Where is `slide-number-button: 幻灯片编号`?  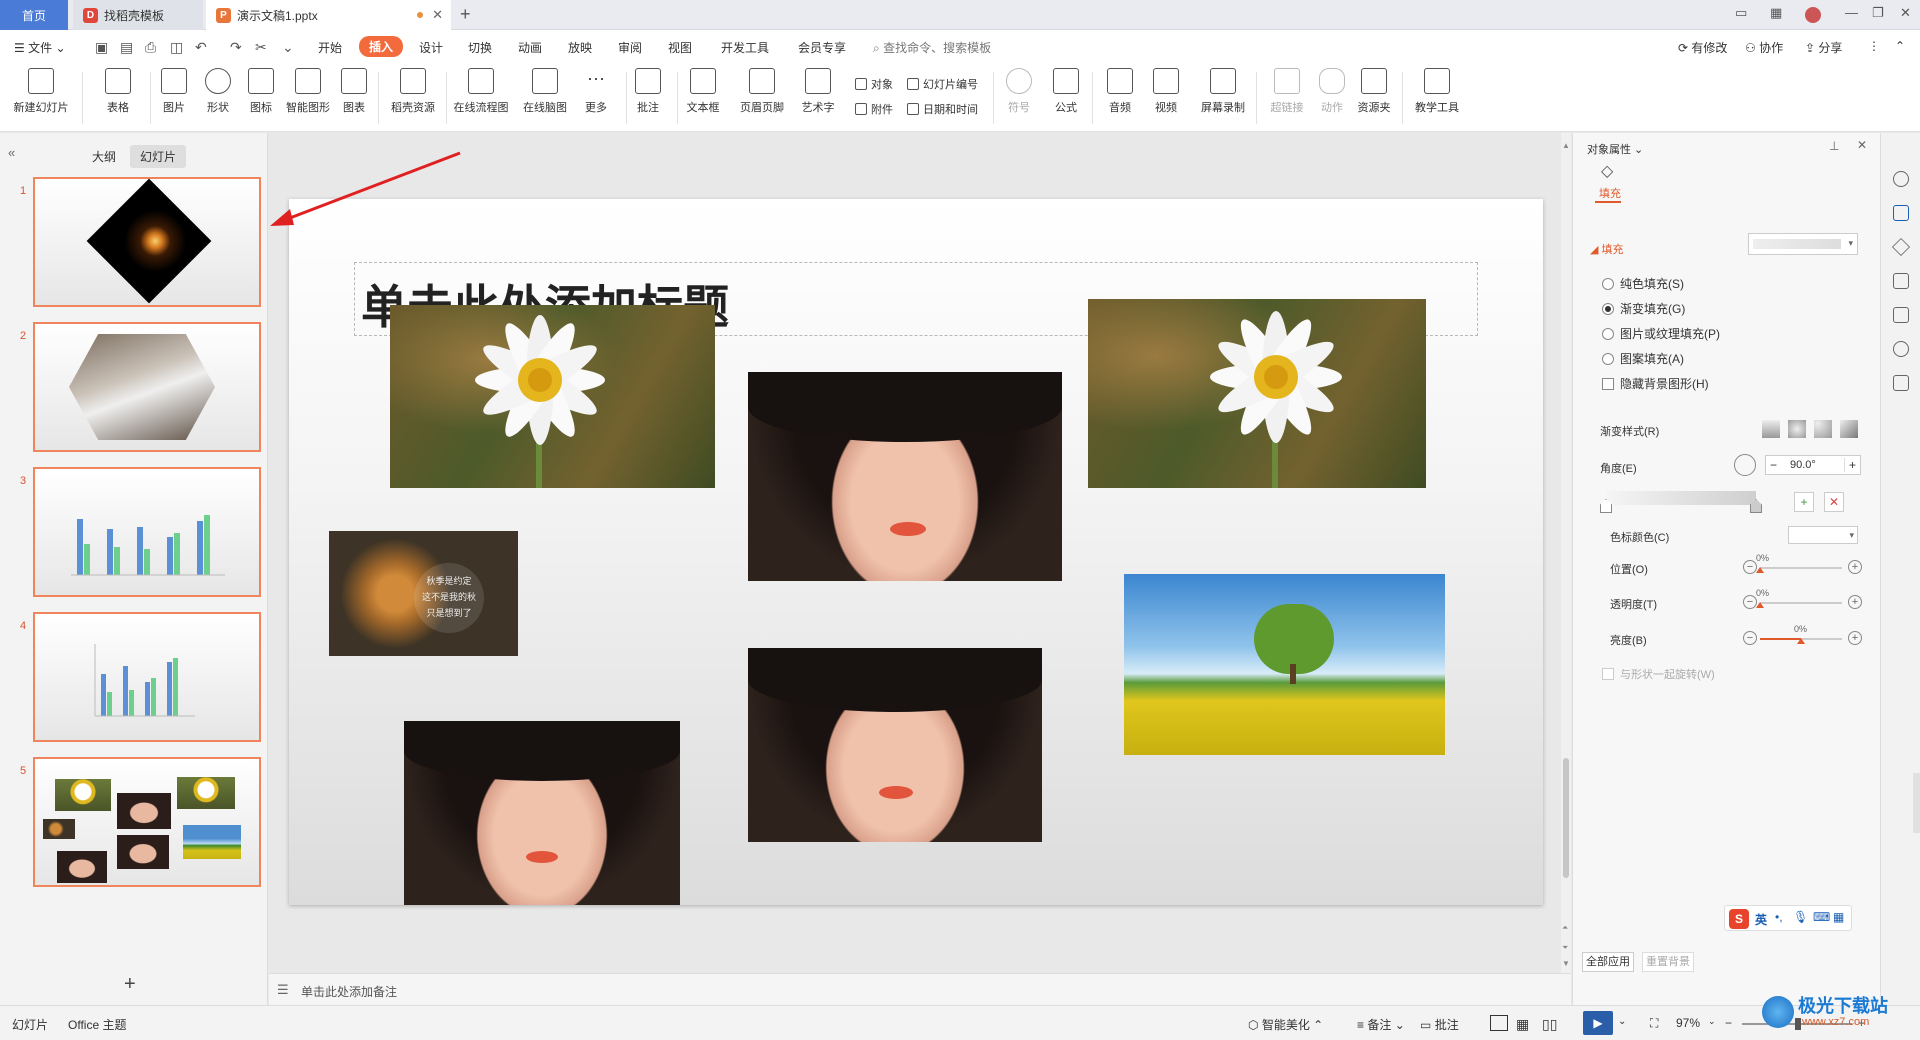
slide-number-button: 幻灯片编号 is located at coordinates (942, 84).